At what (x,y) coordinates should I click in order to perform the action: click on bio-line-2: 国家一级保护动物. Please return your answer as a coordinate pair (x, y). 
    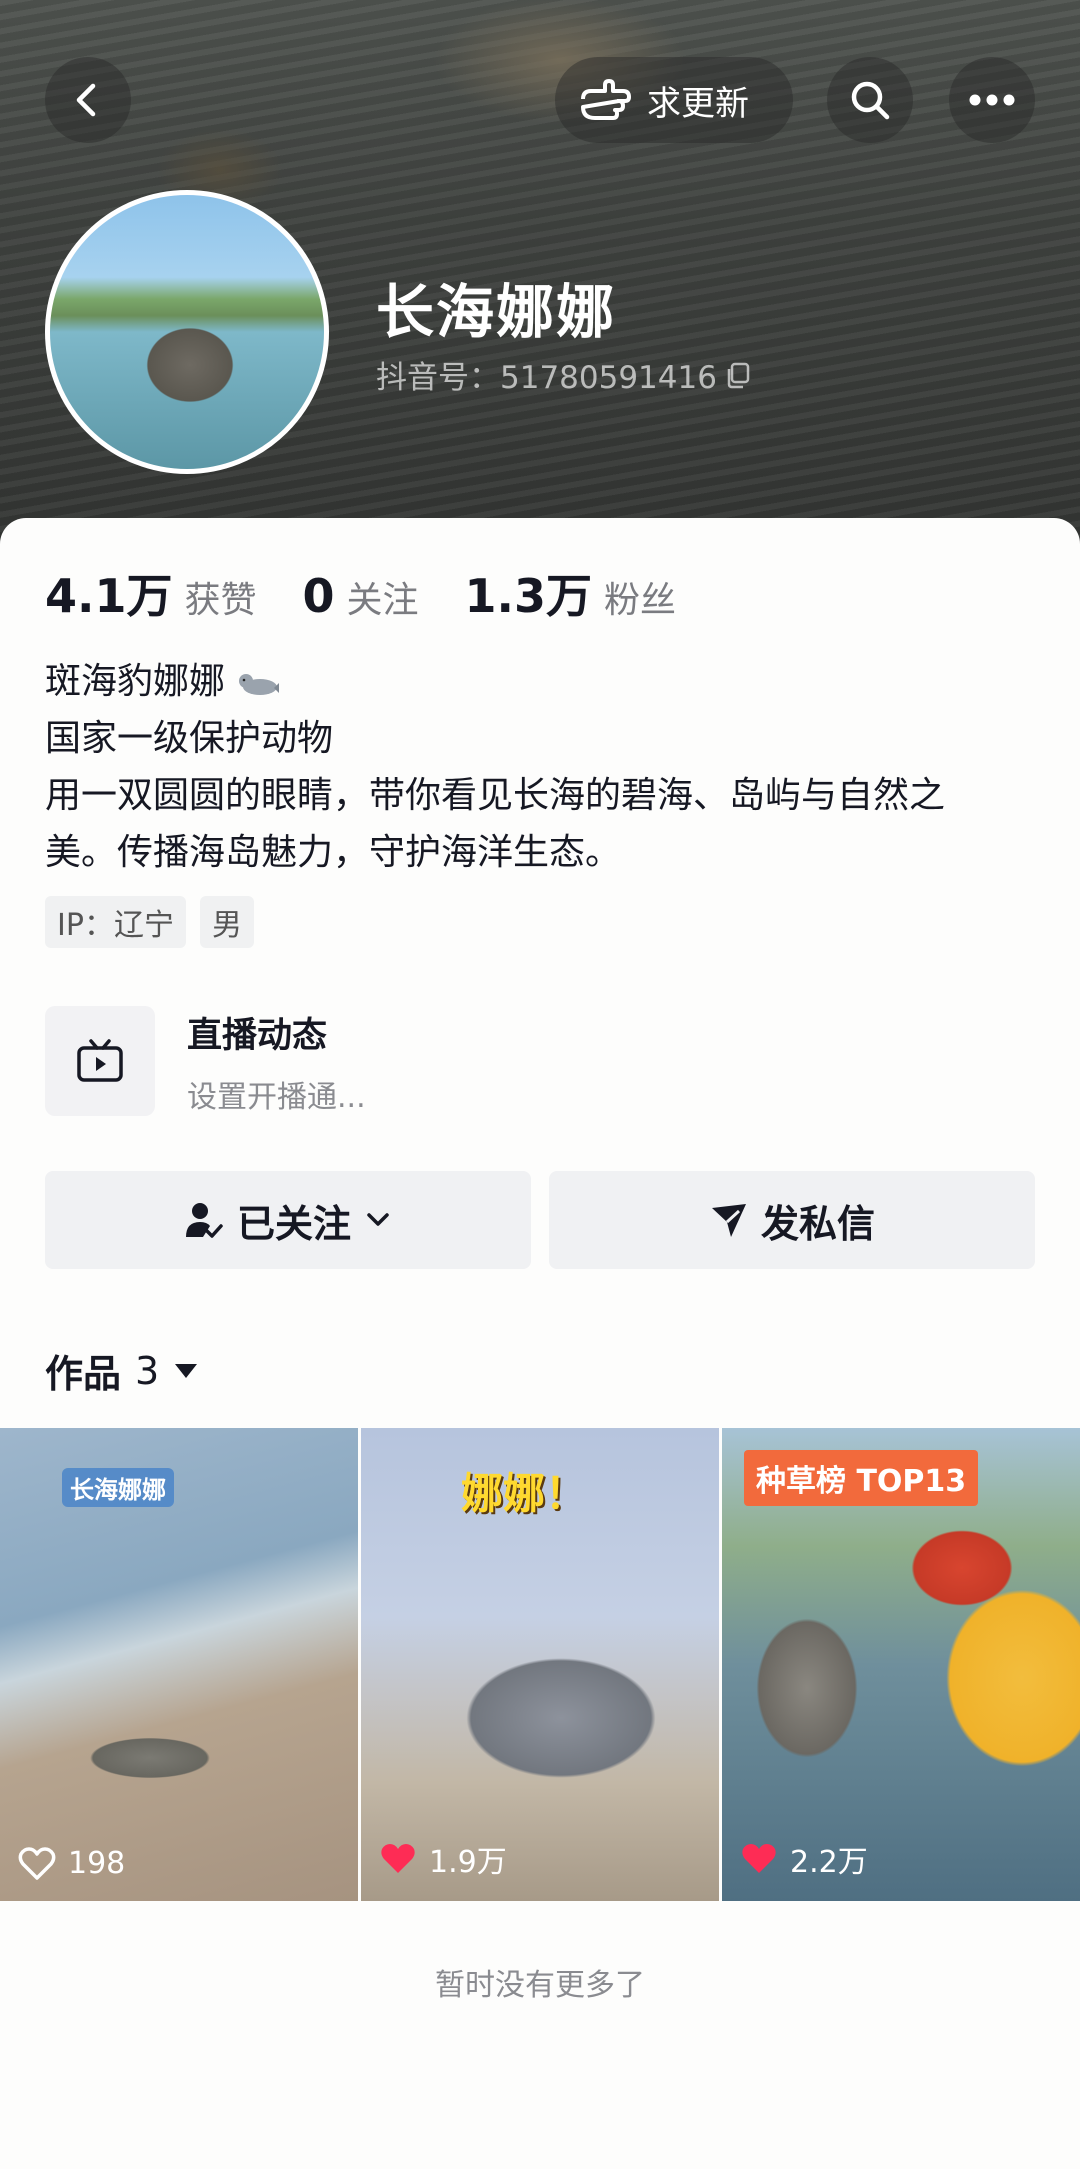
    Looking at the image, I should click on (189, 738).